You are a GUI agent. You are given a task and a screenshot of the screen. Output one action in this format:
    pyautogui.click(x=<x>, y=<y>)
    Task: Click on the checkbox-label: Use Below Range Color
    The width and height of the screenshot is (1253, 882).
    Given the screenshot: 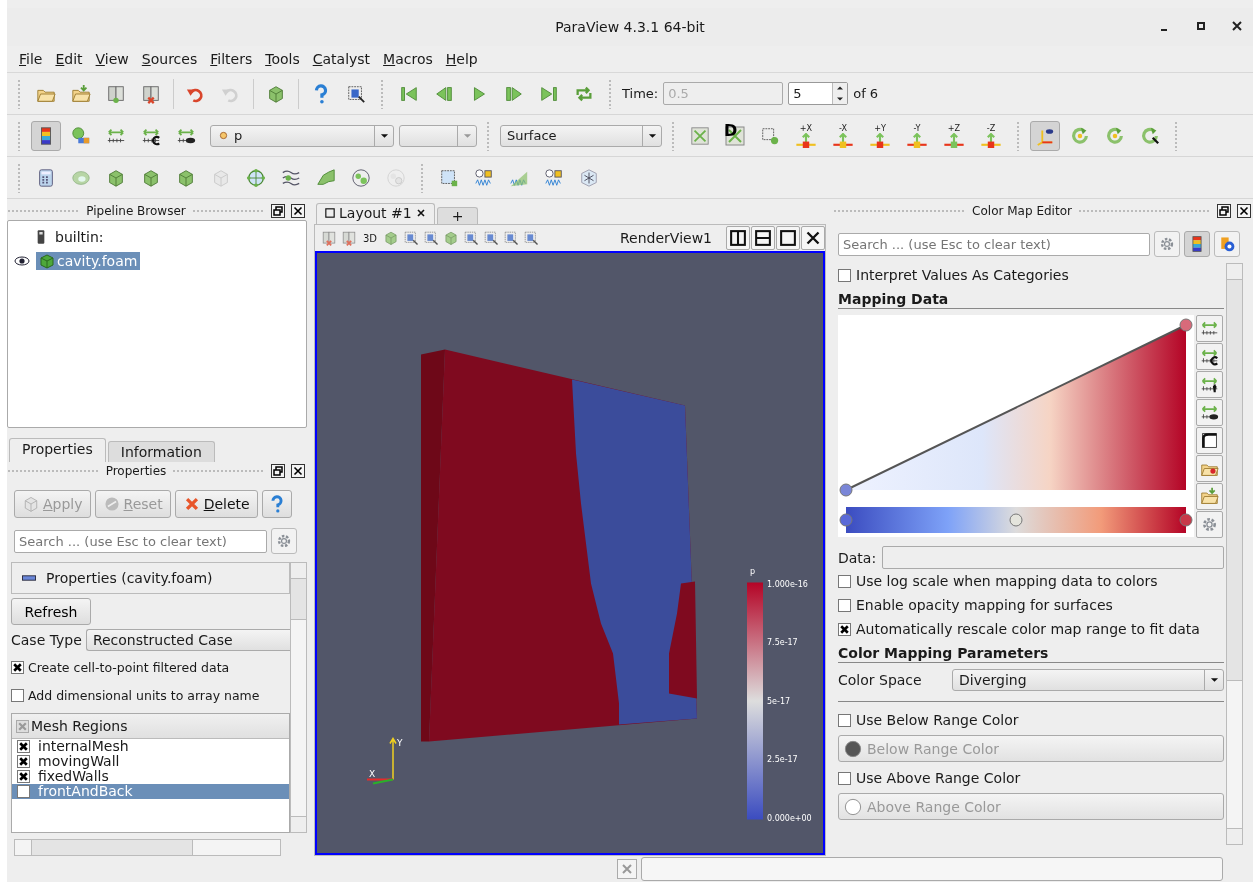 What is the action you would take?
    pyautogui.click(x=937, y=720)
    